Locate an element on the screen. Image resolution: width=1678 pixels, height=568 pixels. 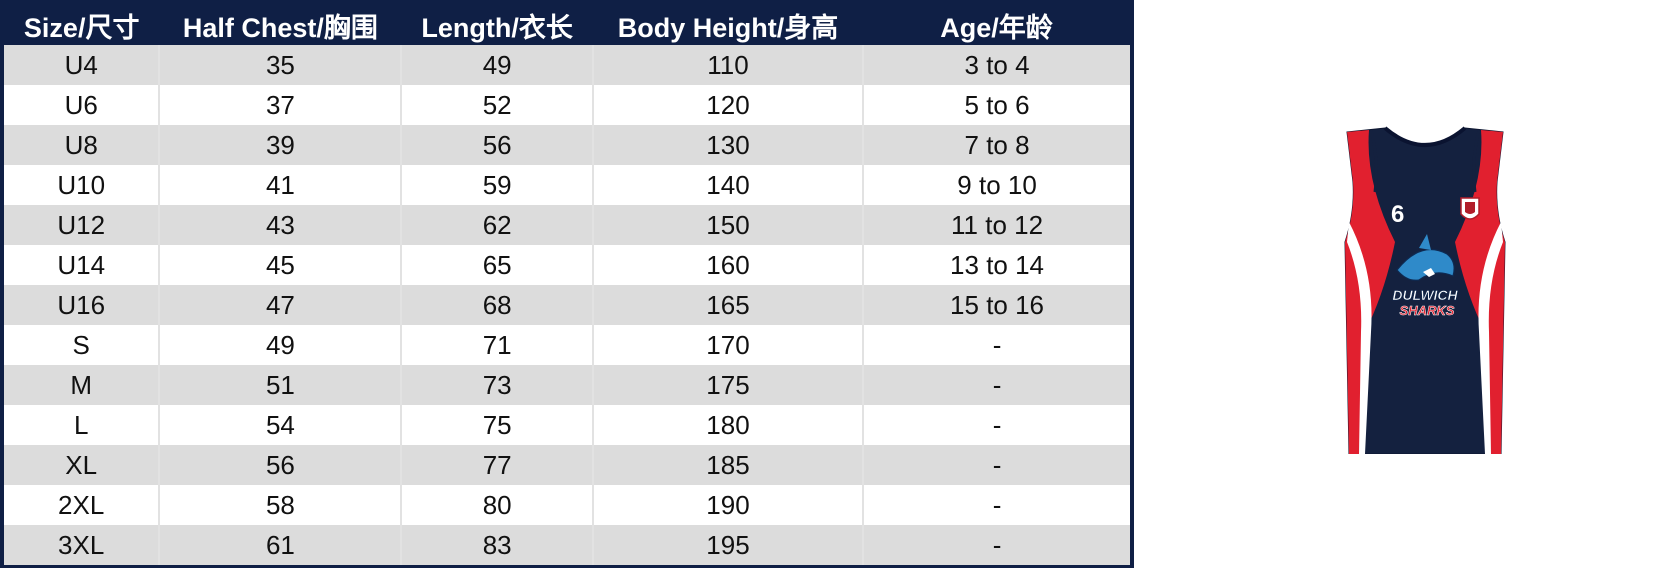
table-row: XL 56 77 185- is located at coordinates (567, 465).